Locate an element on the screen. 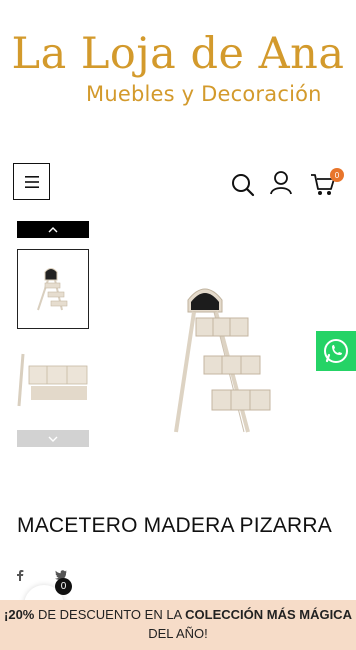 The image size is (356, 650). brand-subtitle: Muebles y Decoración is located at coordinates (204, 94).